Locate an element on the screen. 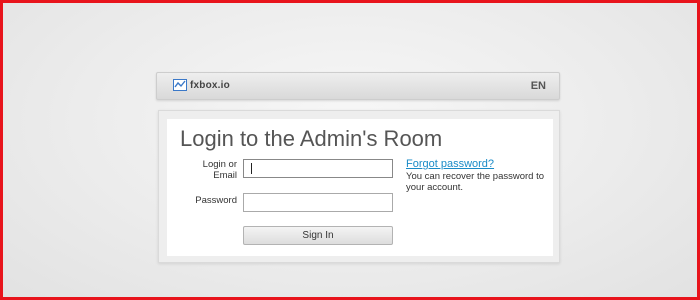  text-cursor is located at coordinates (251, 168).